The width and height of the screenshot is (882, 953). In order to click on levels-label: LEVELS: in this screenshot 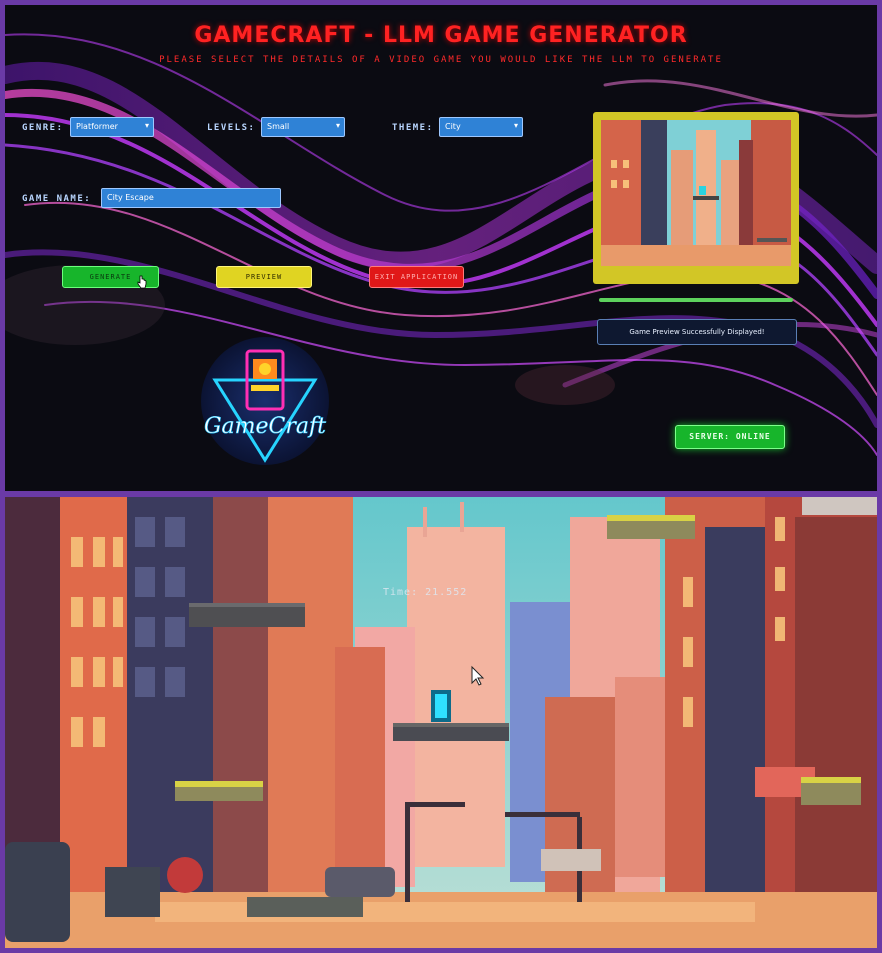, I will do `click(231, 128)`.